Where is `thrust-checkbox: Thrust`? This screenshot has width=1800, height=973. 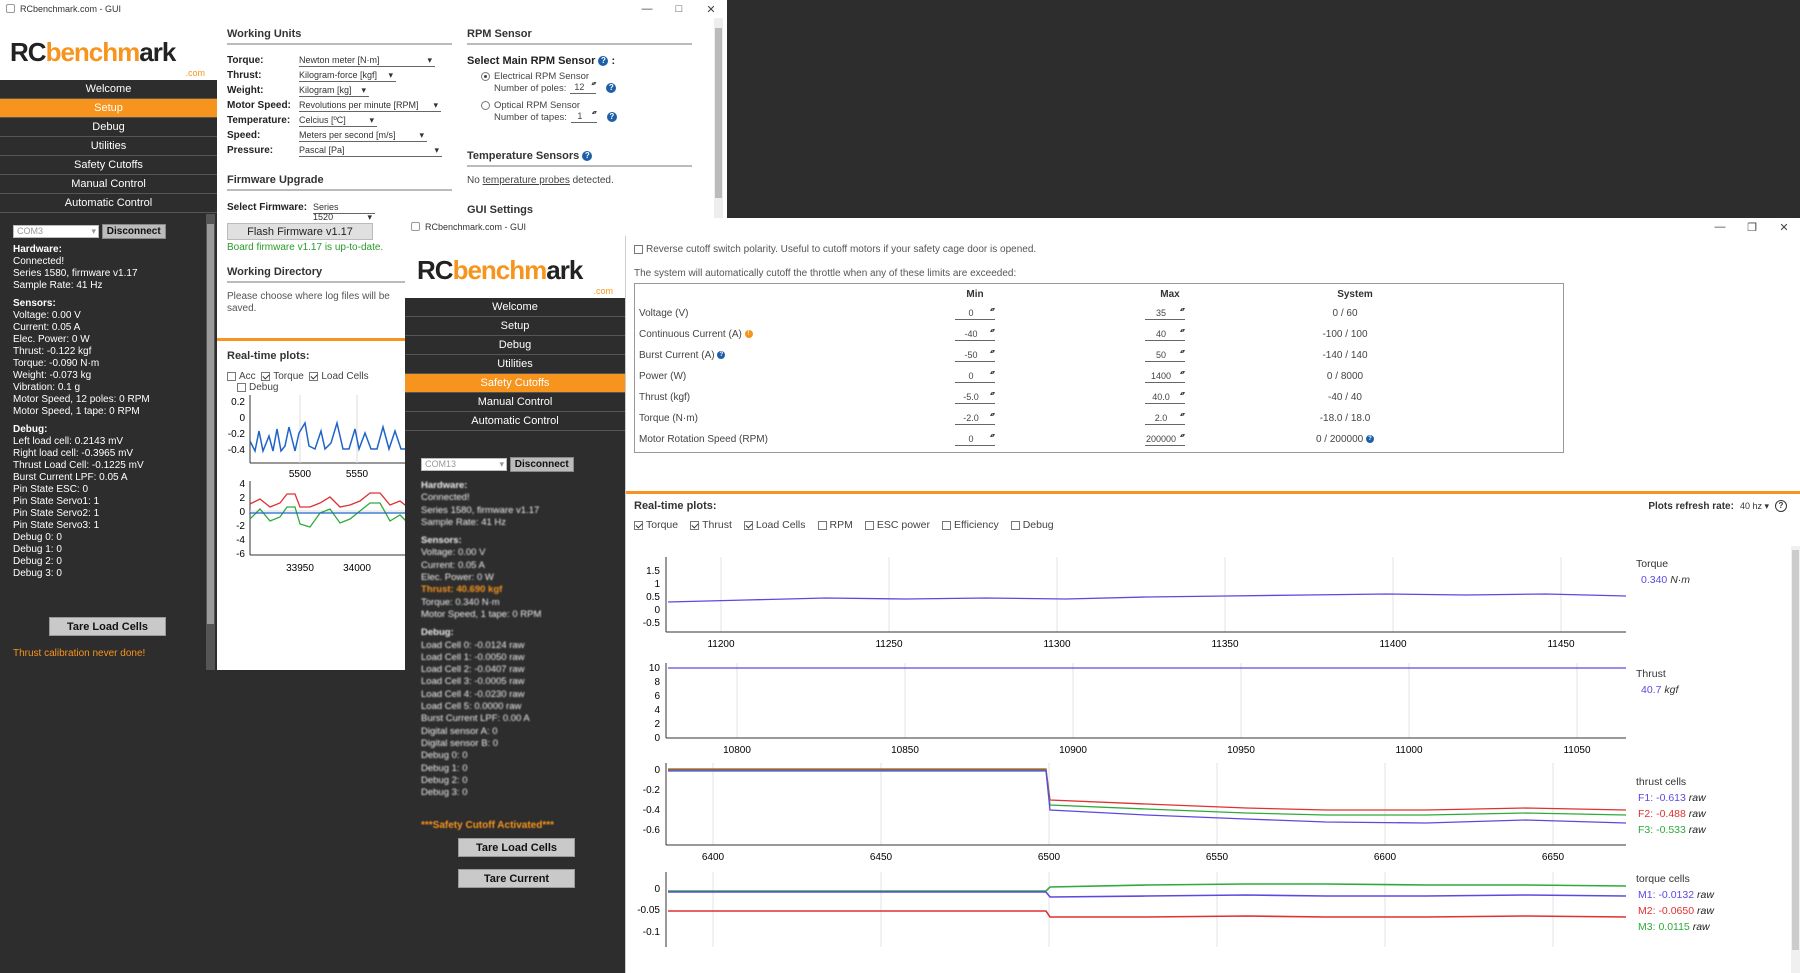 thrust-checkbox: Thrust is located at coordinates (711, 525).